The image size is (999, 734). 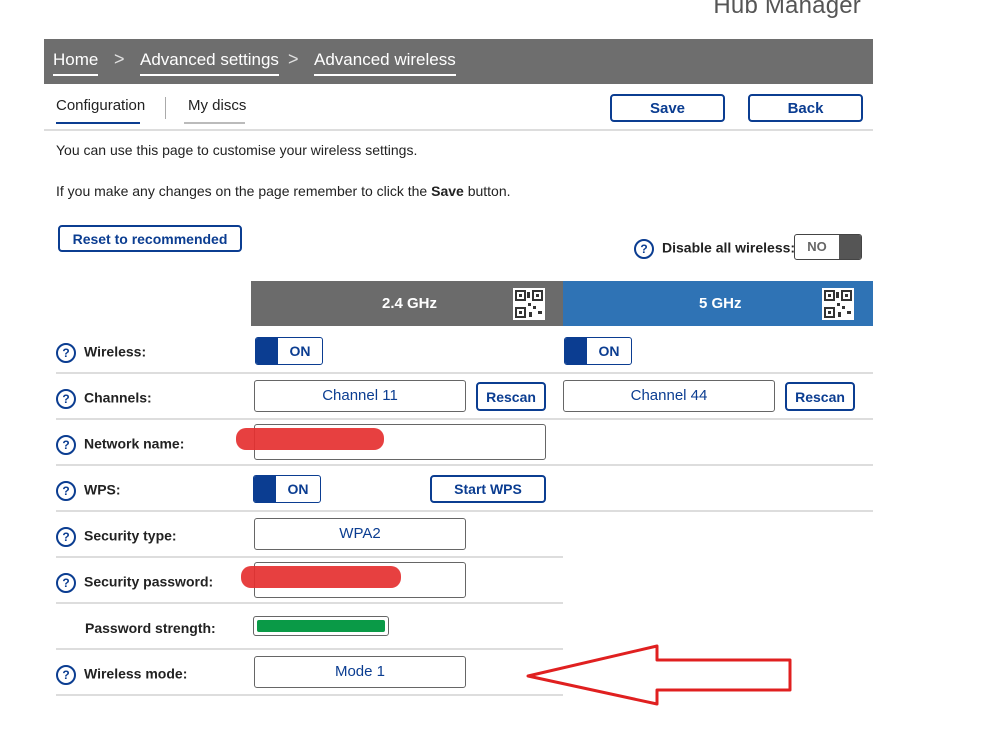 I want to click on wireless-mode-select: Mode 1, so click(x=360, y=672).